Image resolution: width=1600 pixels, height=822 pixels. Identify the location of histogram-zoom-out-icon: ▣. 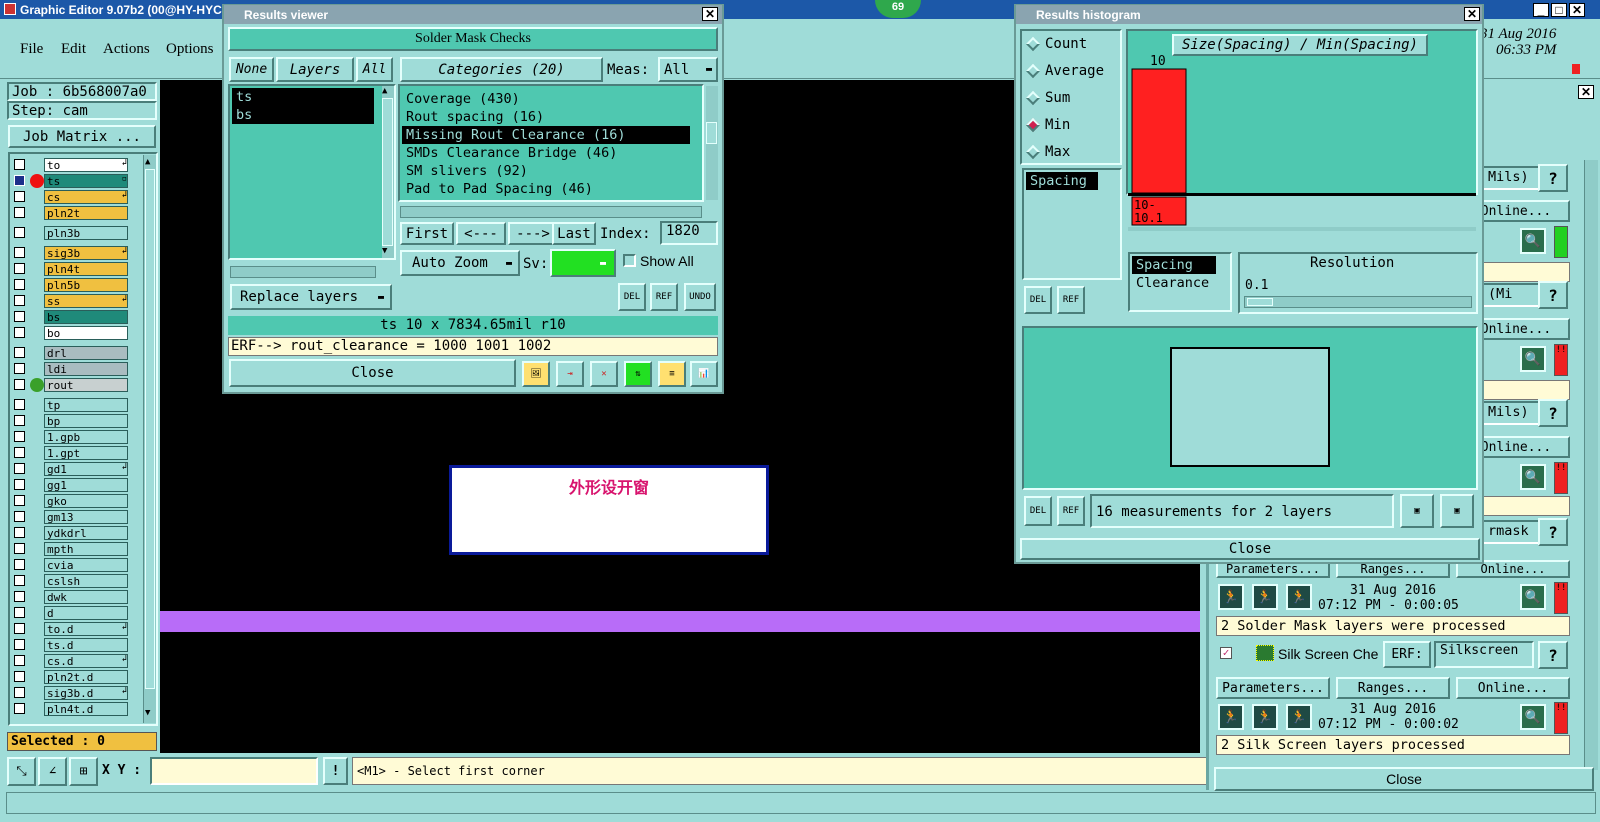
(1457, 511).